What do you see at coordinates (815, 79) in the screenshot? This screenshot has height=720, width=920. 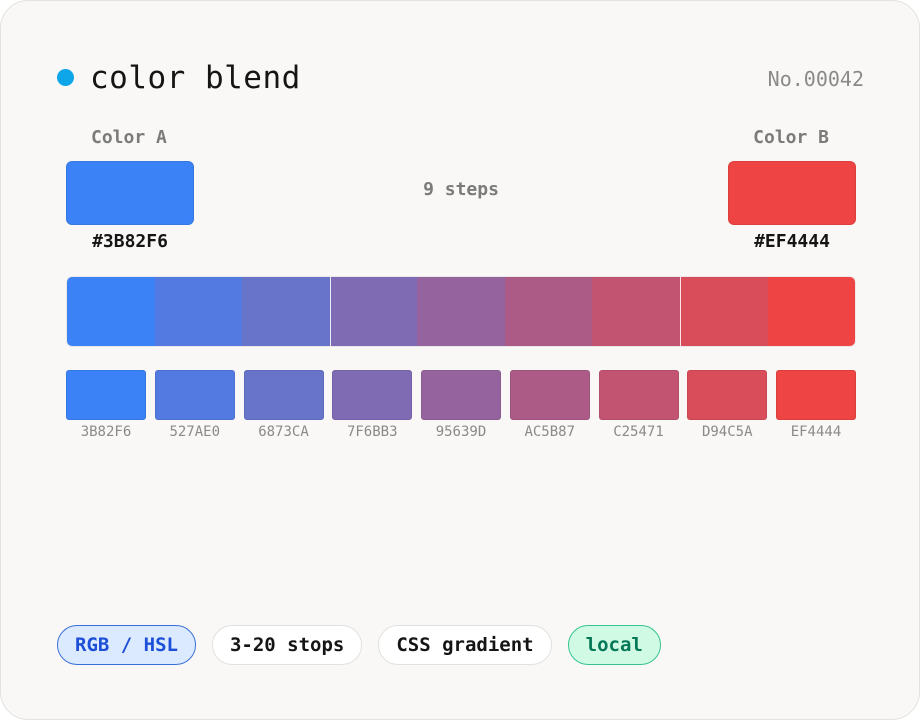 I see `record-number: No.00042` at bounding box center [815, 79].